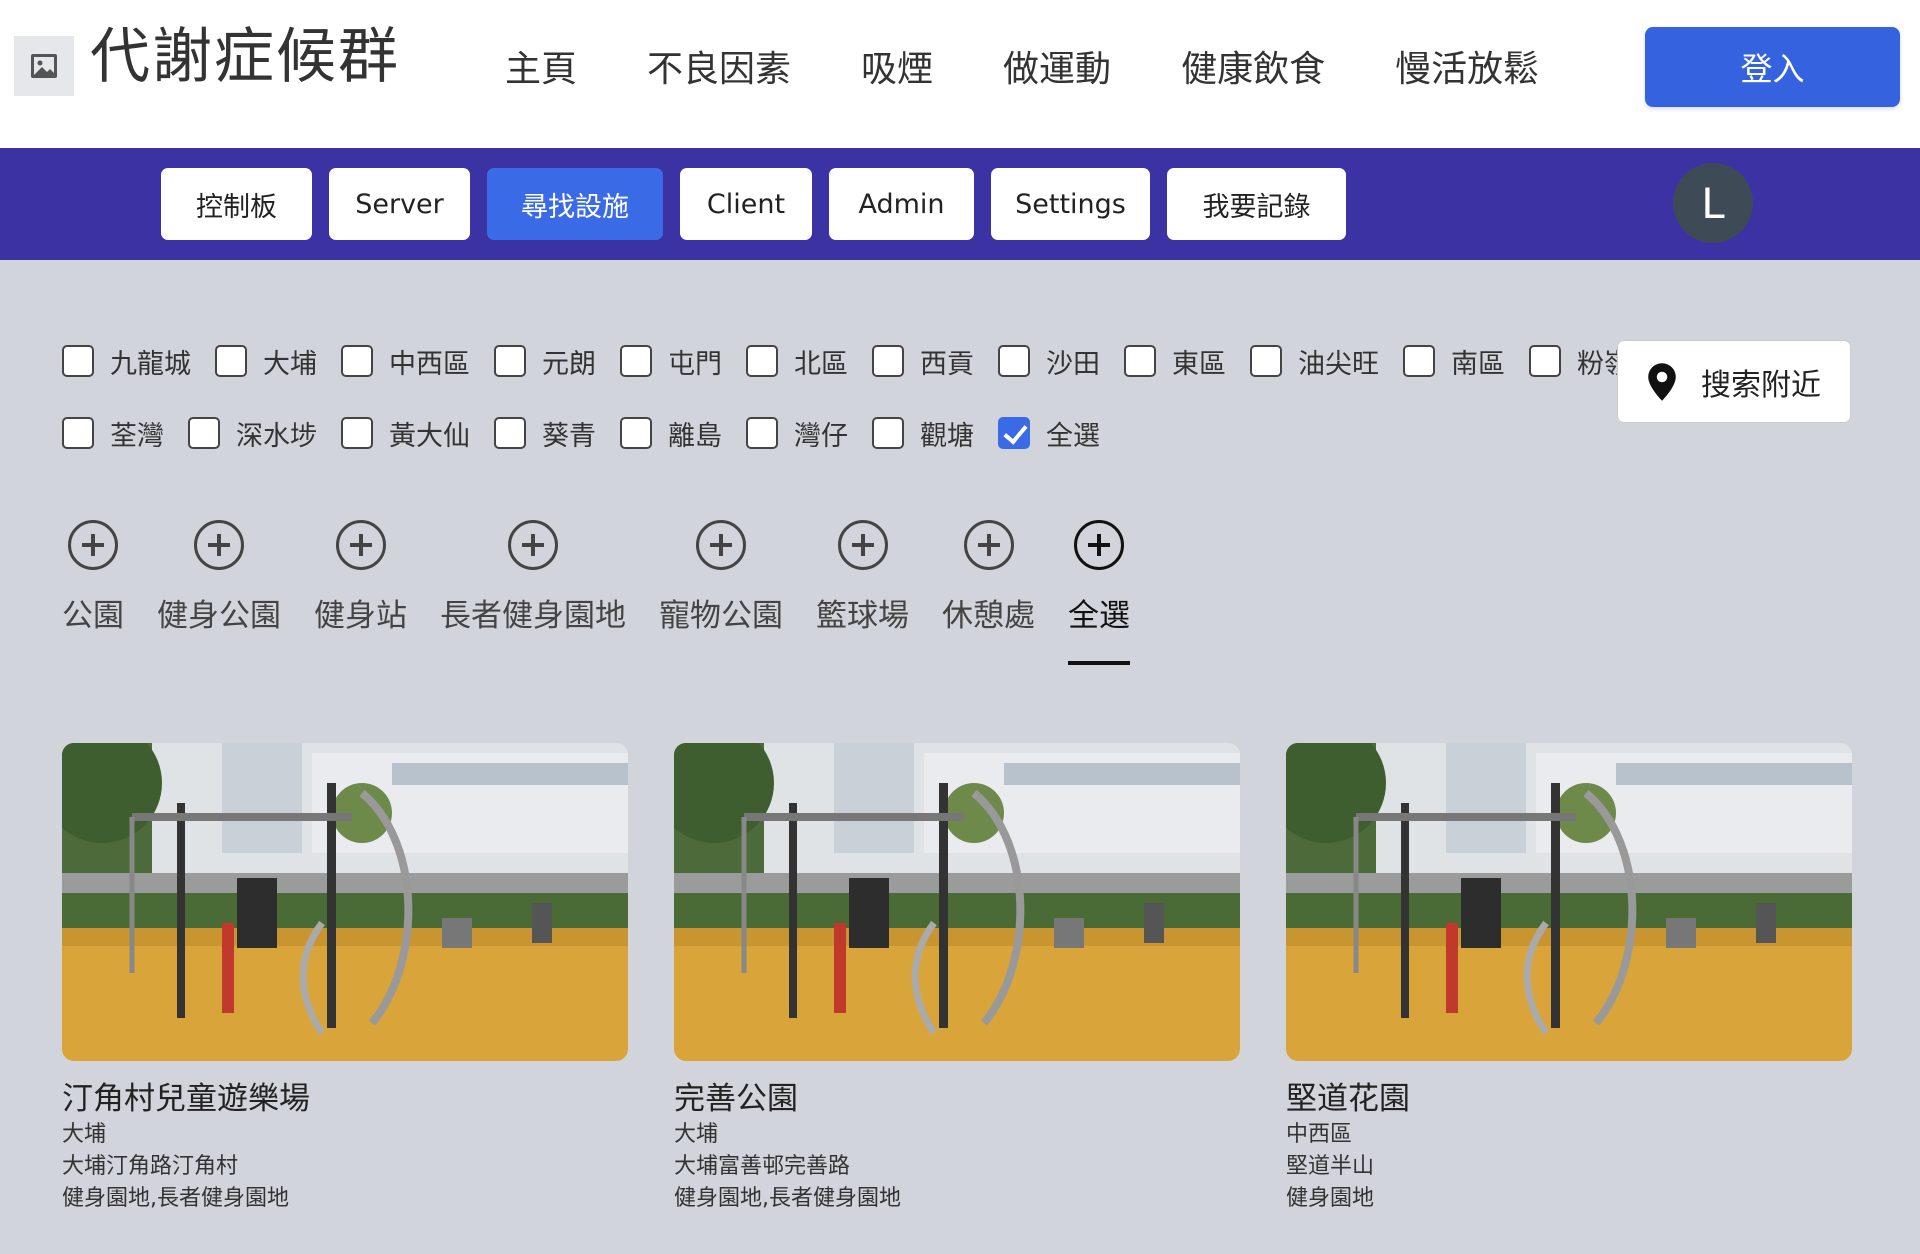  Describe the element at coordinates (545, 433) in the screenshot. I see `district-checkbox: 葵青` at that location.